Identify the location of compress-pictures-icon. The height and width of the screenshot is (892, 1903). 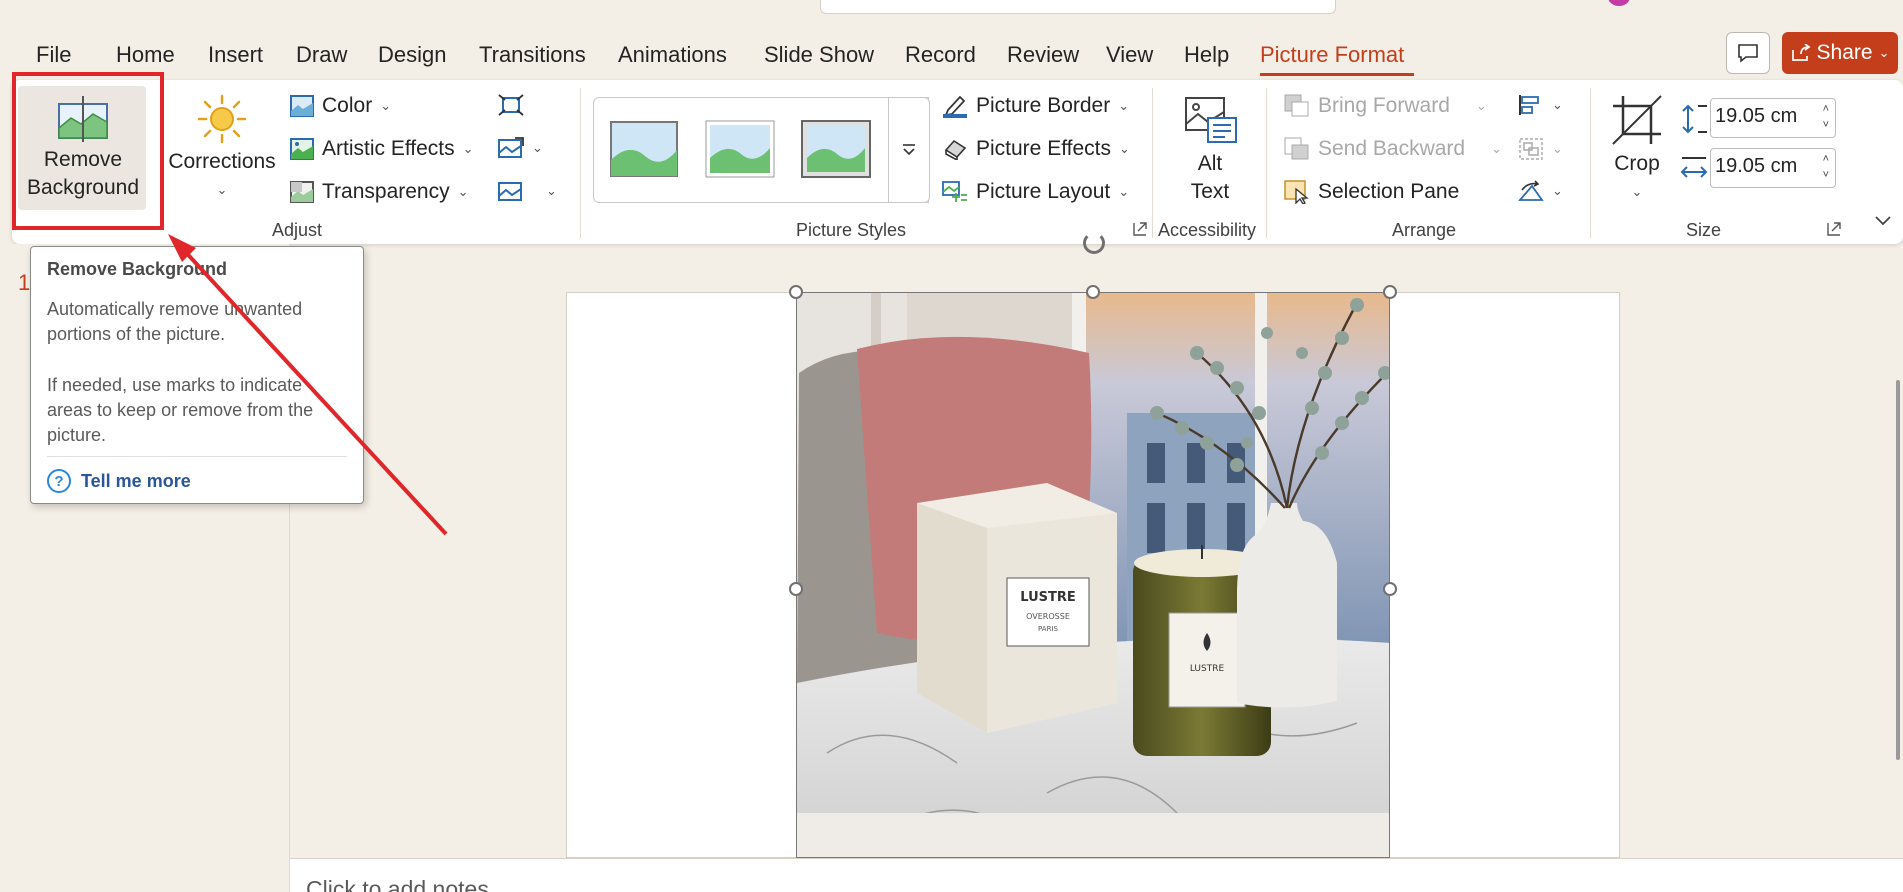
(511, 105).